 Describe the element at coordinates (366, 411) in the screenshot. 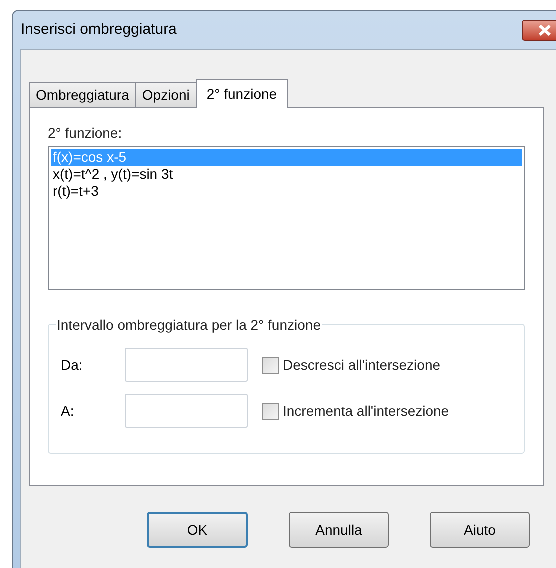

I see `checkbox-label: Incrementa all'intersezione` at that location.